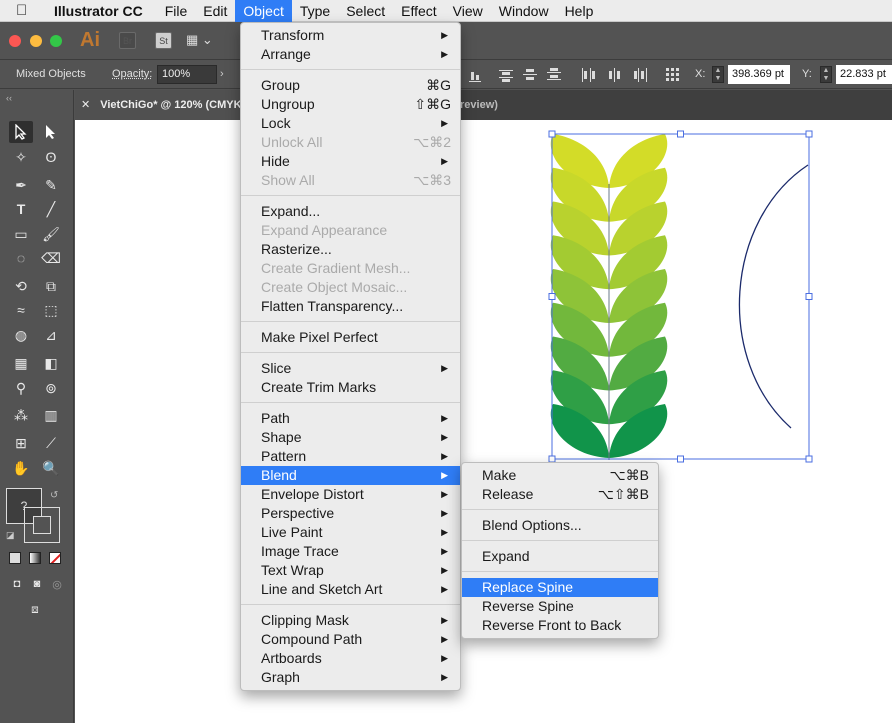 The image size is (892, 723). I want to click on eraser-tool-icon: ⌫, so click(51, 258).